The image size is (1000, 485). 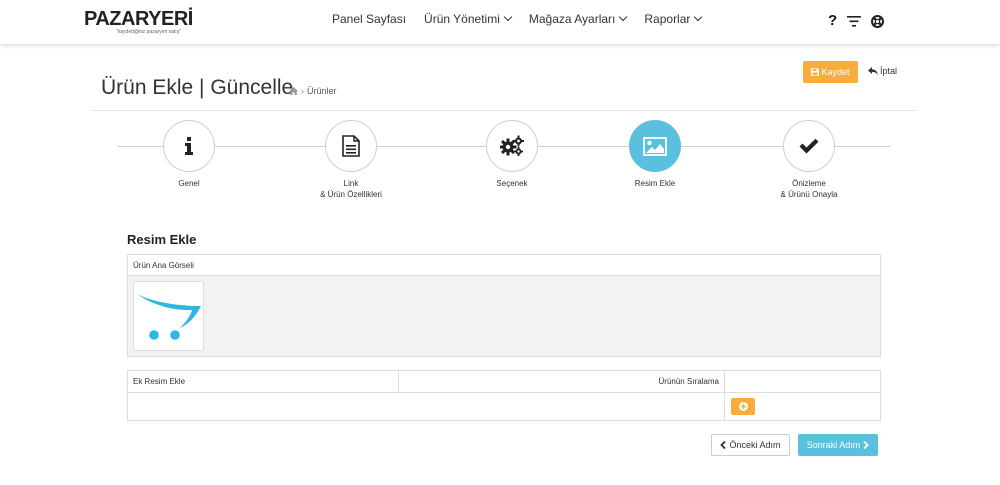 What do you see at coordinates (833, 445) in the screenshot?
I see `next-step-label: Sonraki Adım` at bounding box center [833, 445].